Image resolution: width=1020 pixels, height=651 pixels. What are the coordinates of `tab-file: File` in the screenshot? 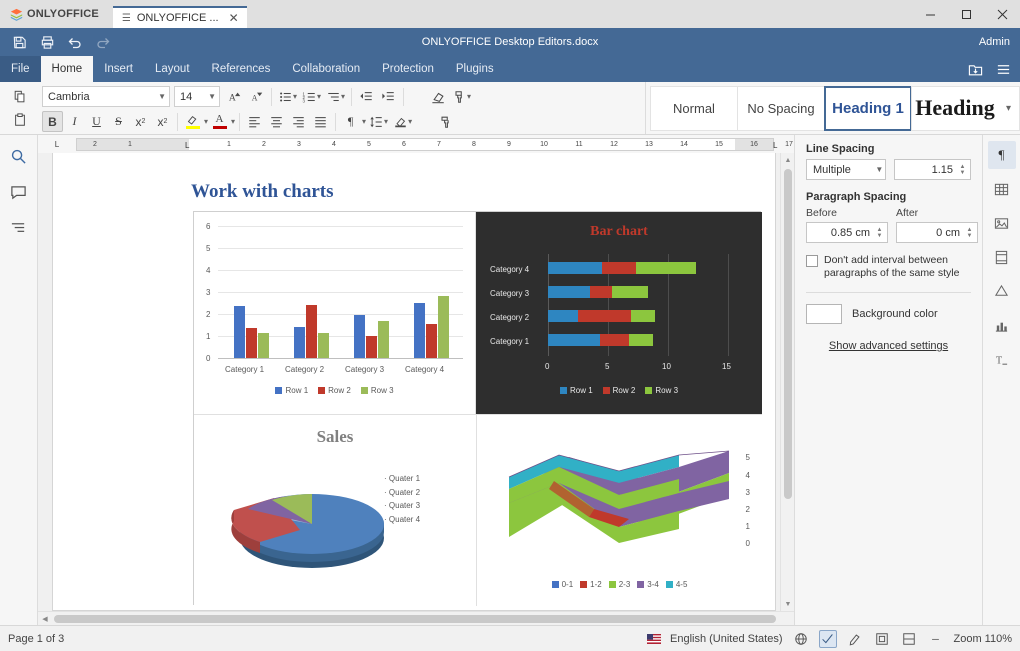 It's located at (20, 69).